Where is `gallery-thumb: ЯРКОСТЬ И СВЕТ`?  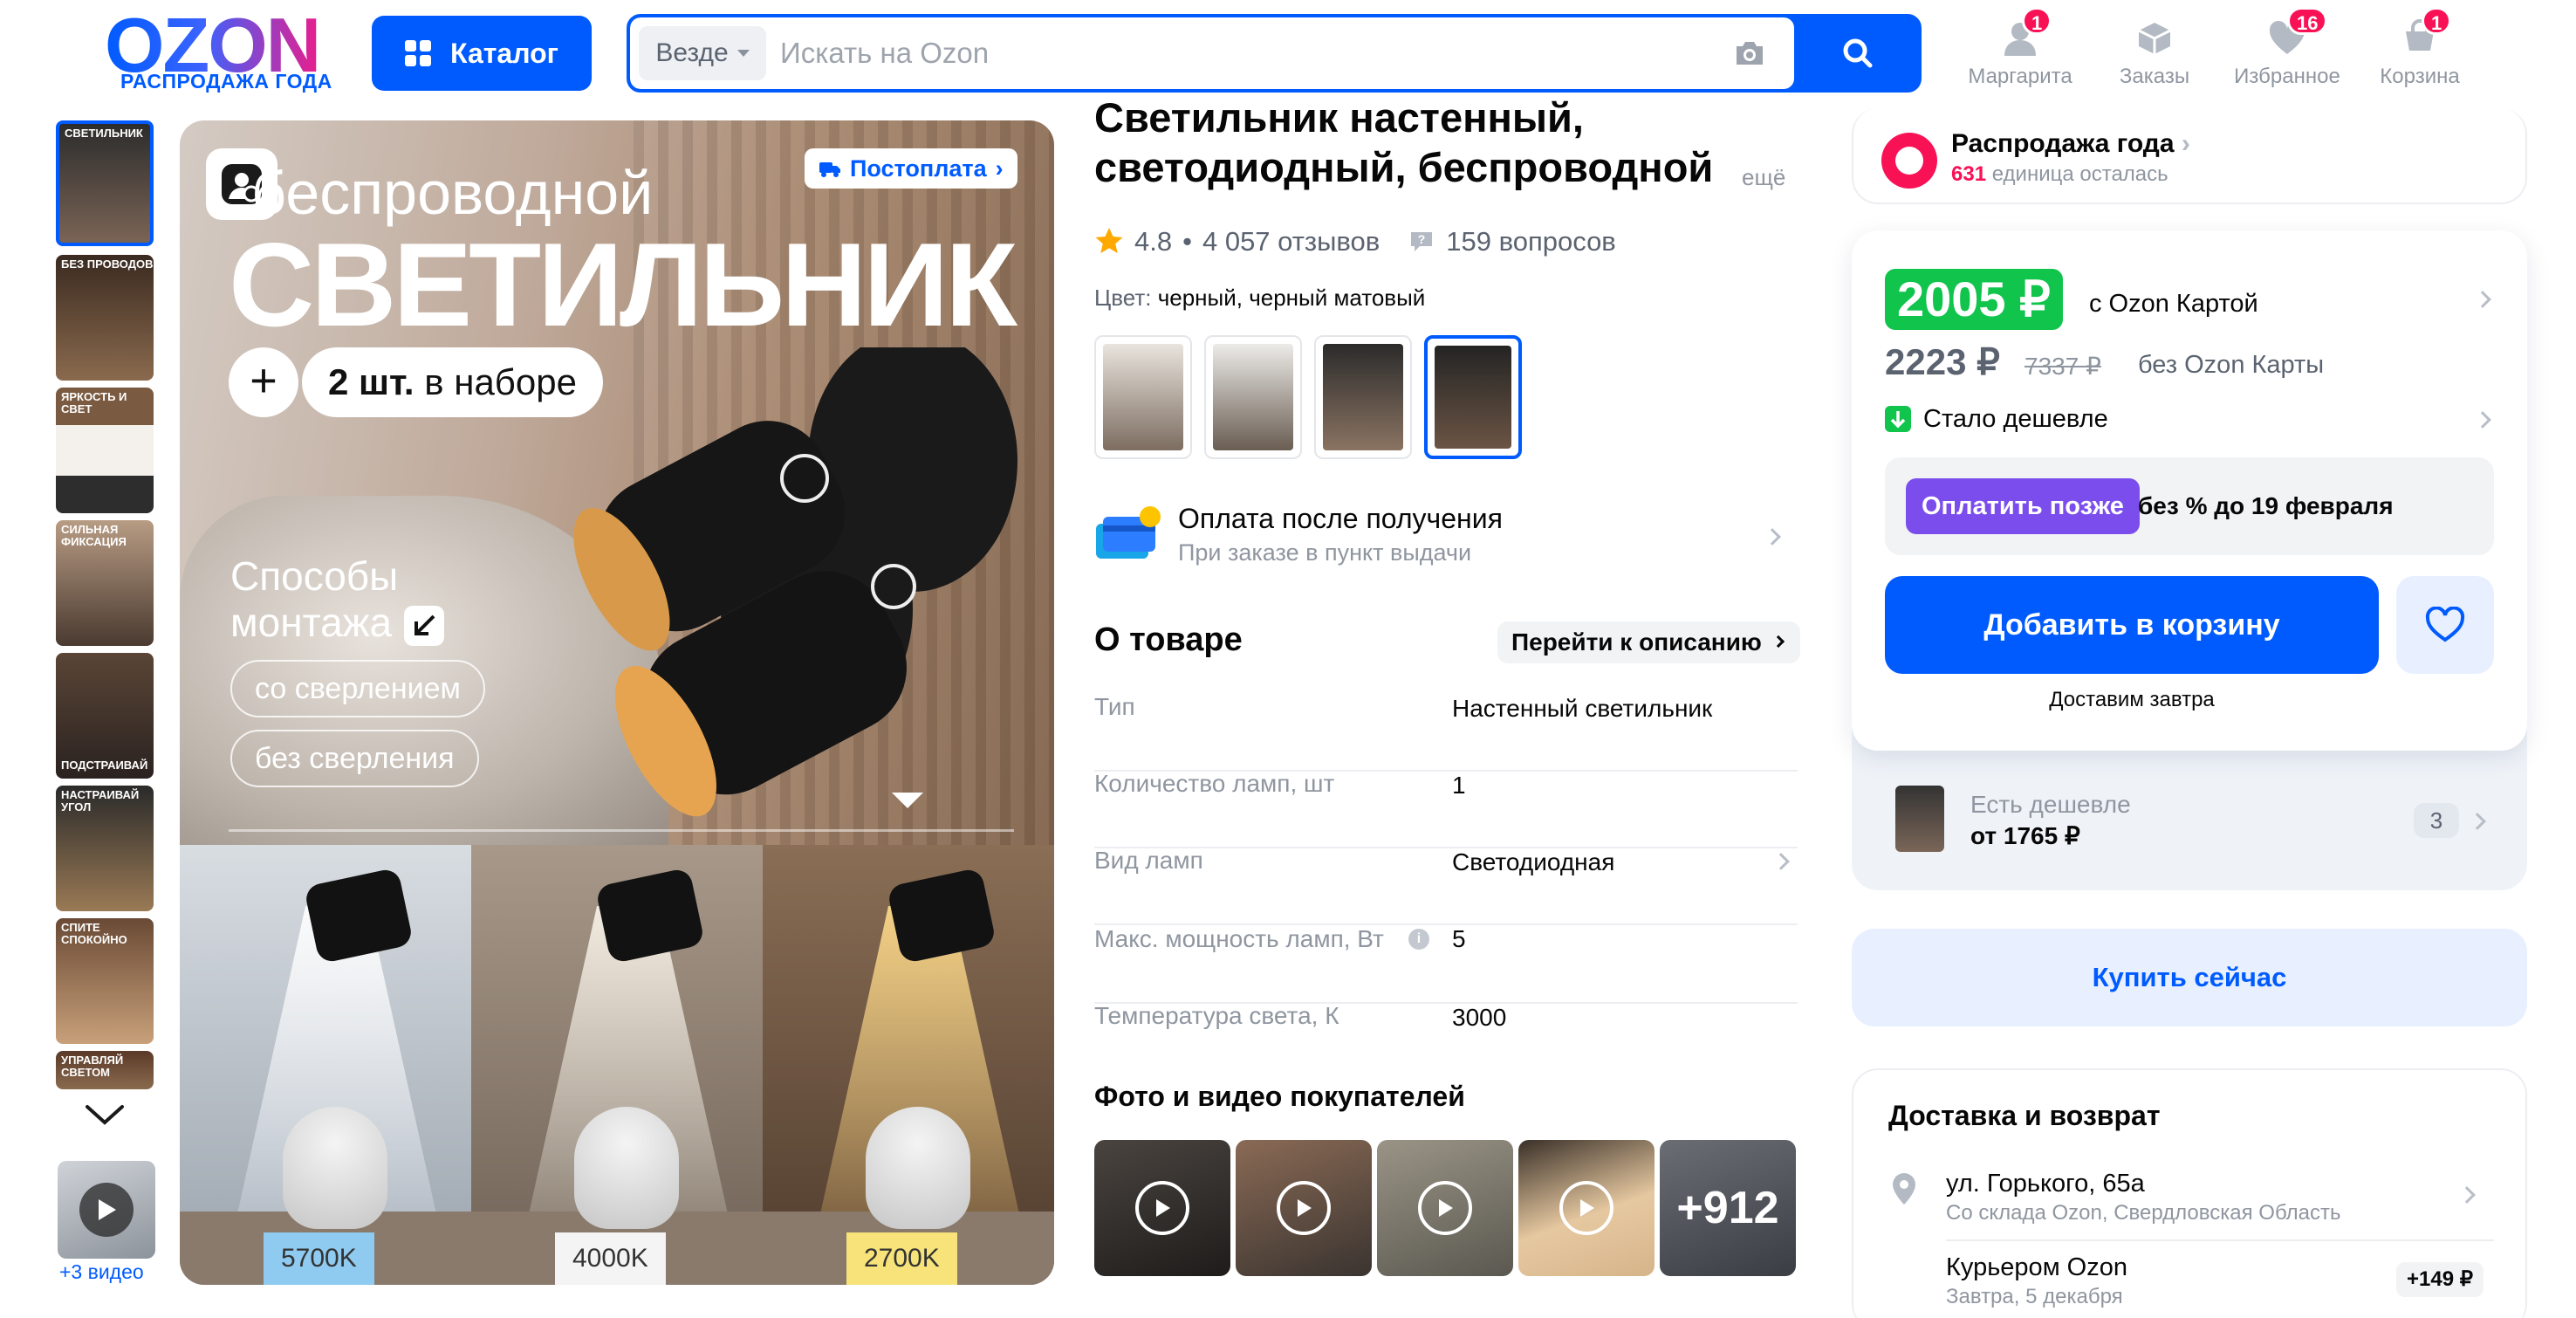
gallery-thumb: ЯРКОСТЬ И СВЕТ is located at coordinates (105, 451).